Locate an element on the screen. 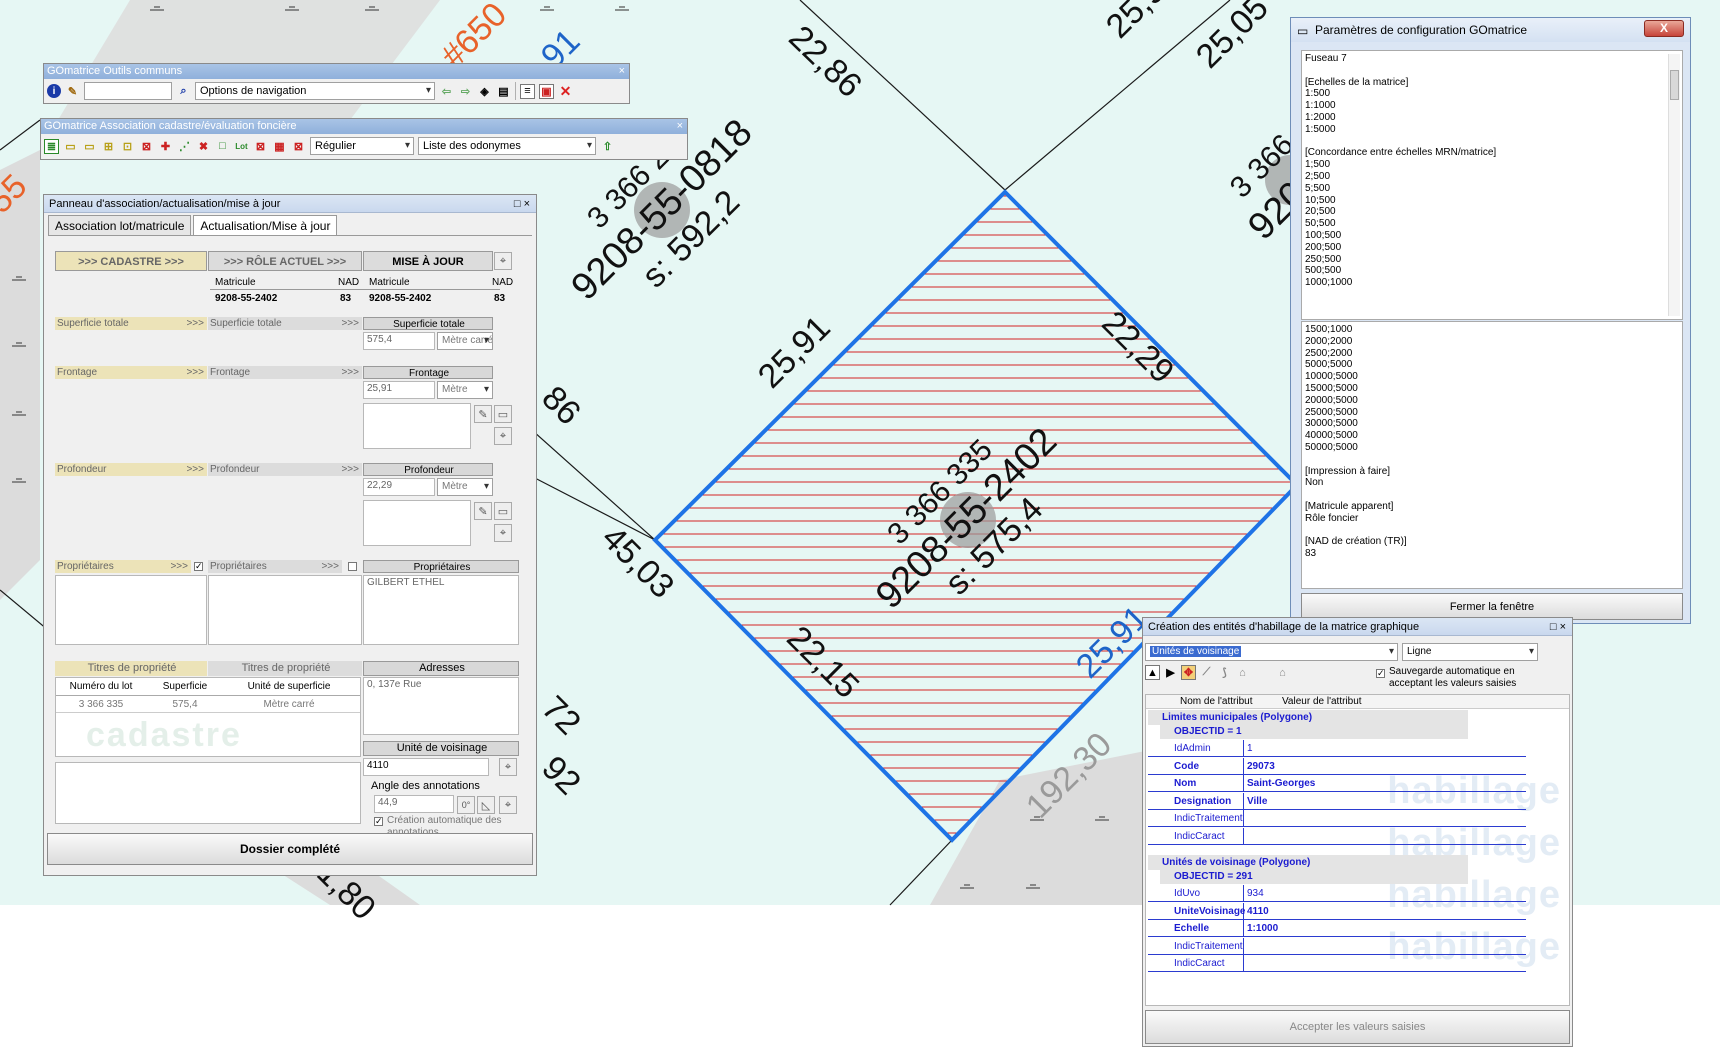 This screenshot has height=1050, width=1720. lot-delete-icon: ⊠ is located at coordinates (260, 146).